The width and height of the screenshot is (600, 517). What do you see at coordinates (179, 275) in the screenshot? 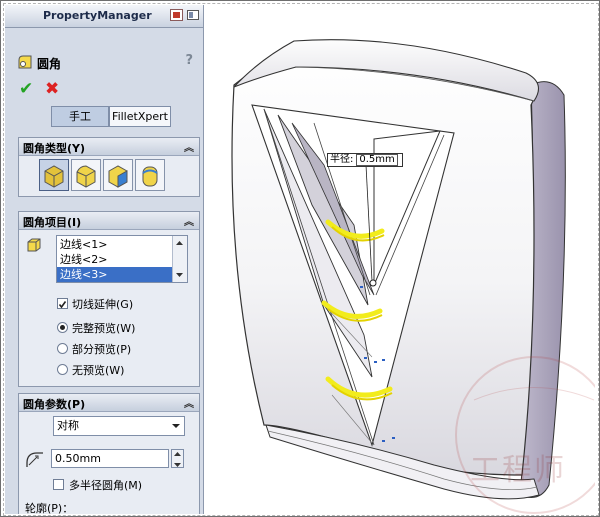
I see `scroll-down-icon` at bounding box center [179, 275].